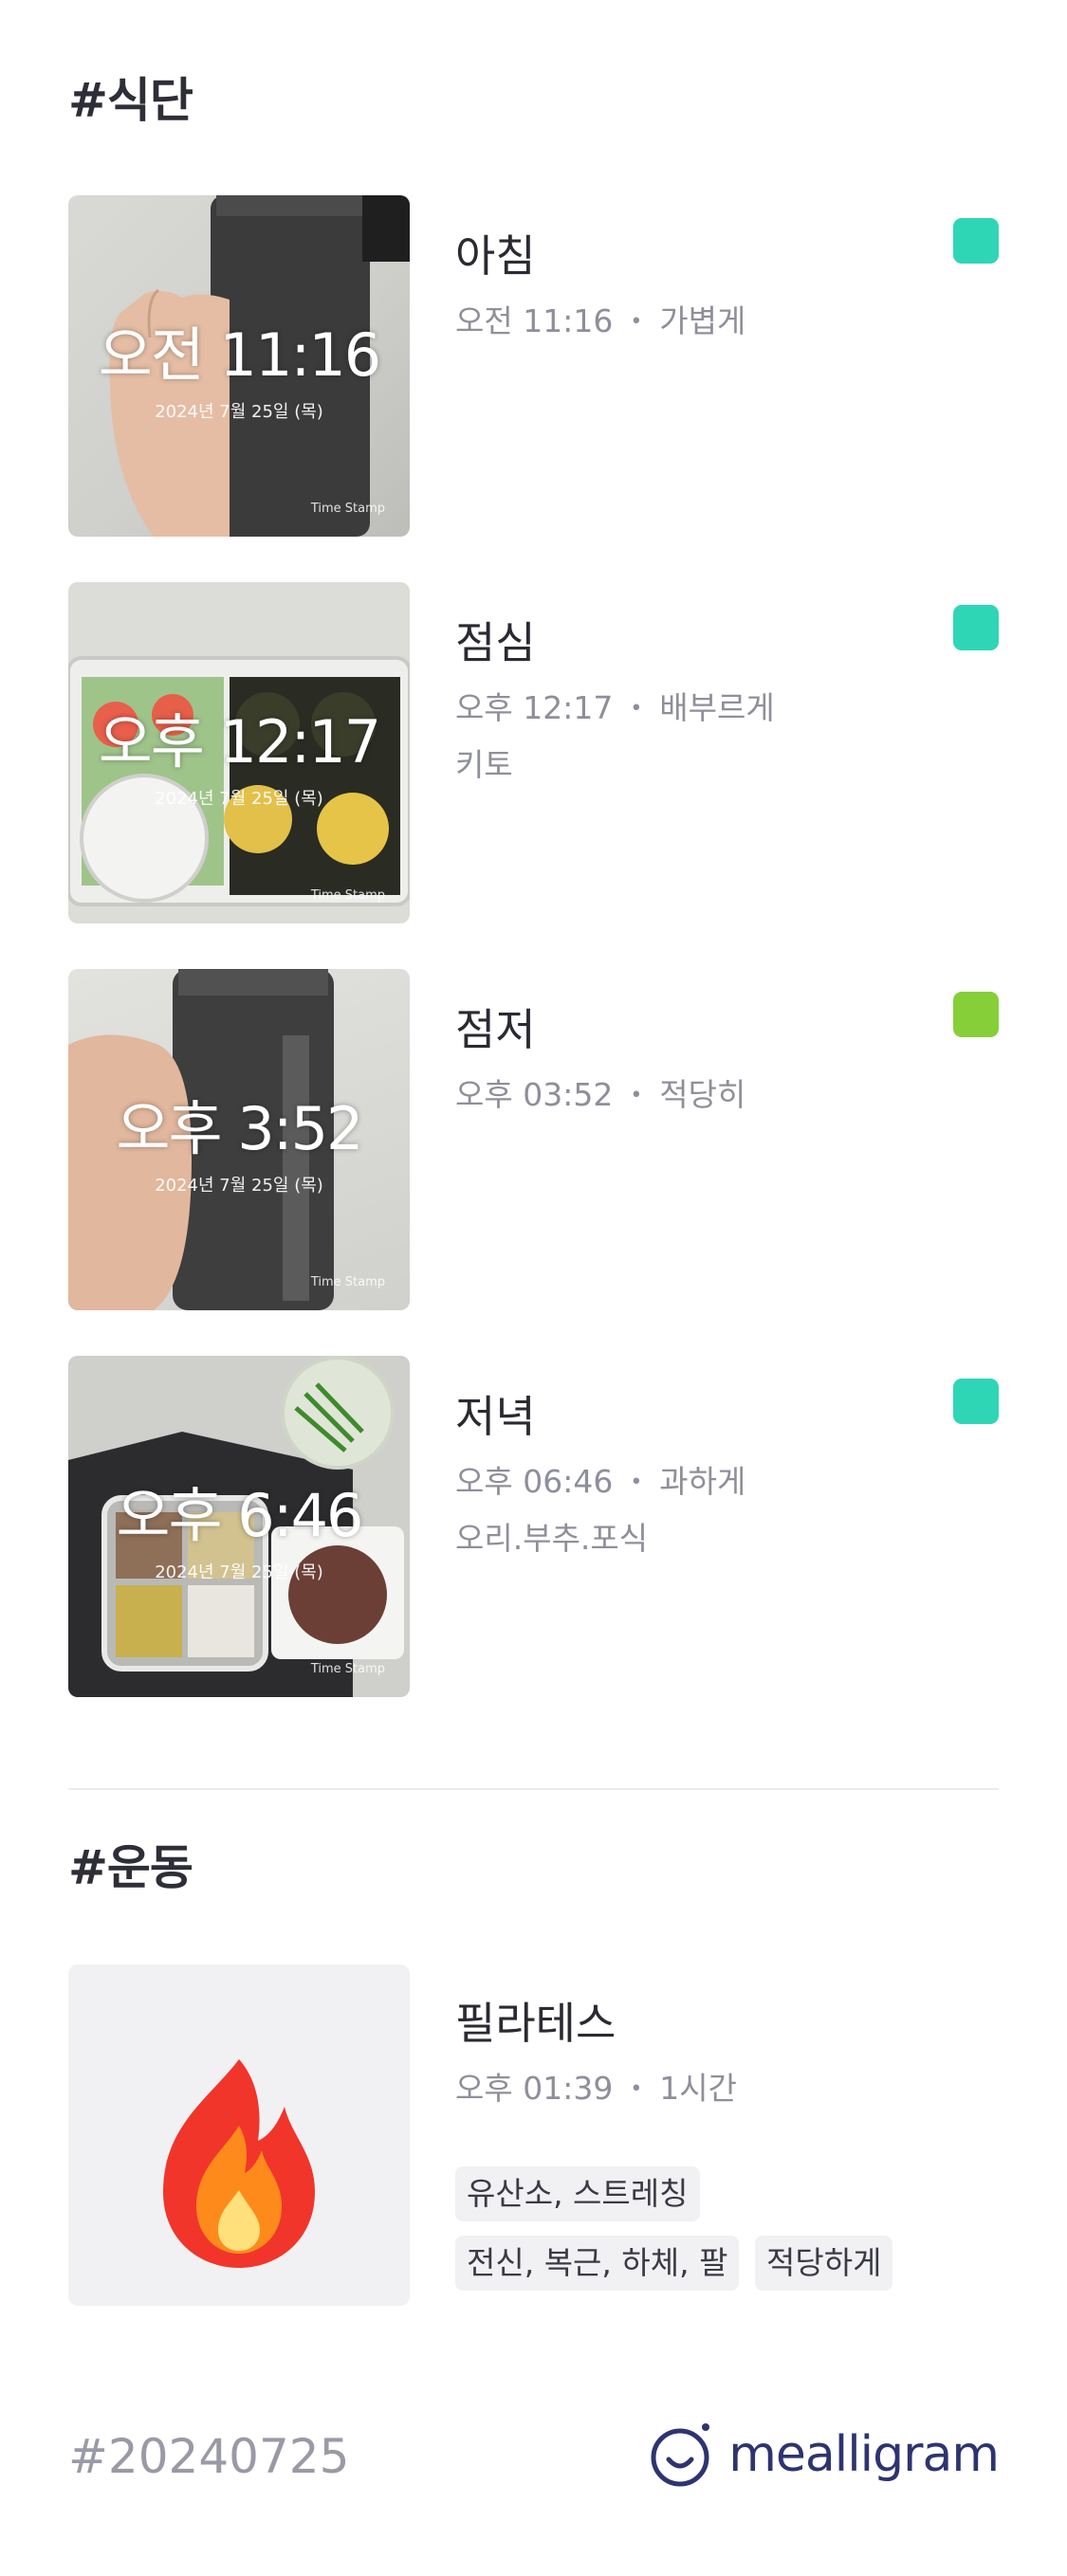  Describe the element at coordinates (484, 764) in the screenshot. I see `meal-note: 키토` at that location.